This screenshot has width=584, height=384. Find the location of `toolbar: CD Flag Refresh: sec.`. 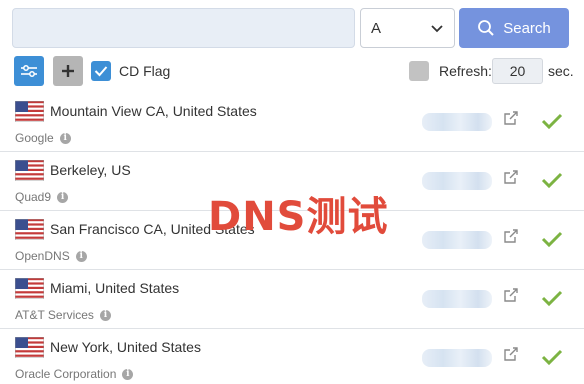

toolbar: CD Flag Refresh: sec. is located at coordinates (292, 71).